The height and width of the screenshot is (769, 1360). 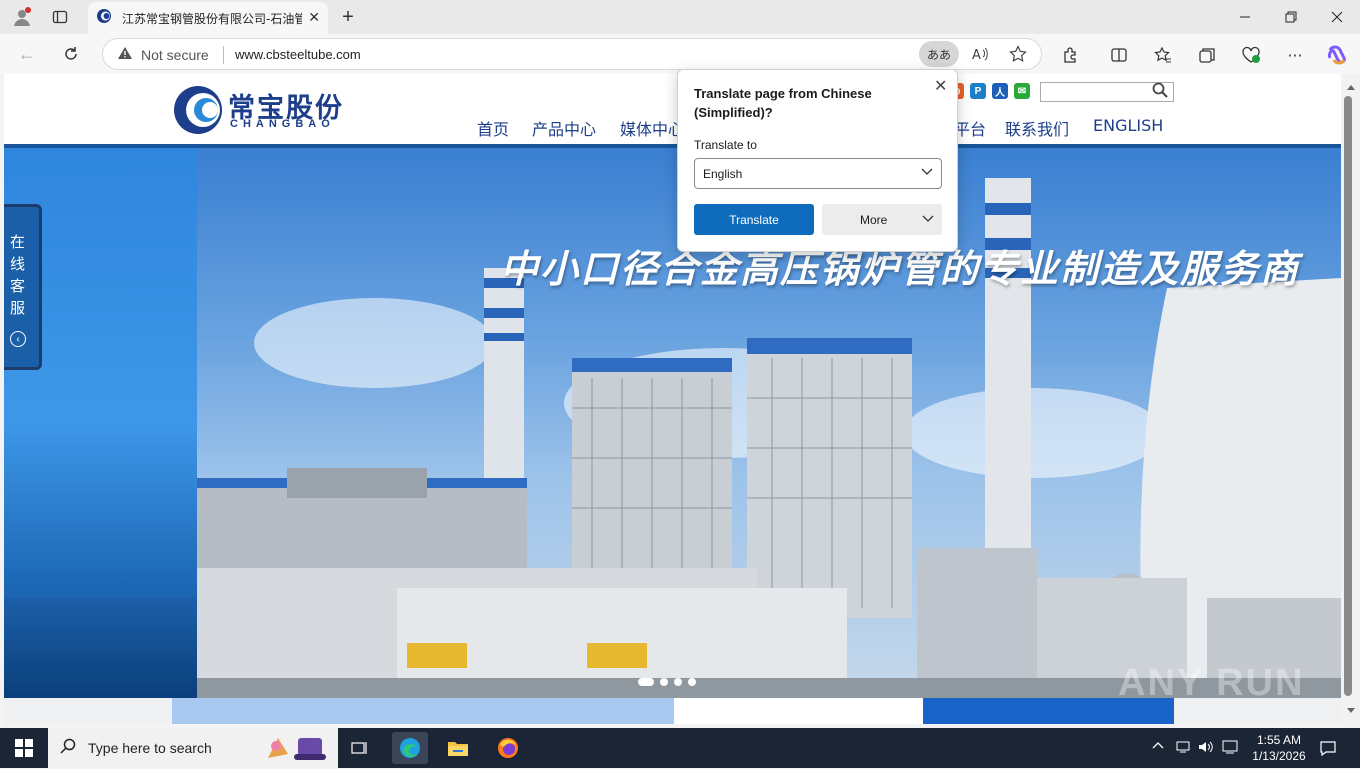 I want to click on wechat-icon: ✉, so click(x=1022, y=91).